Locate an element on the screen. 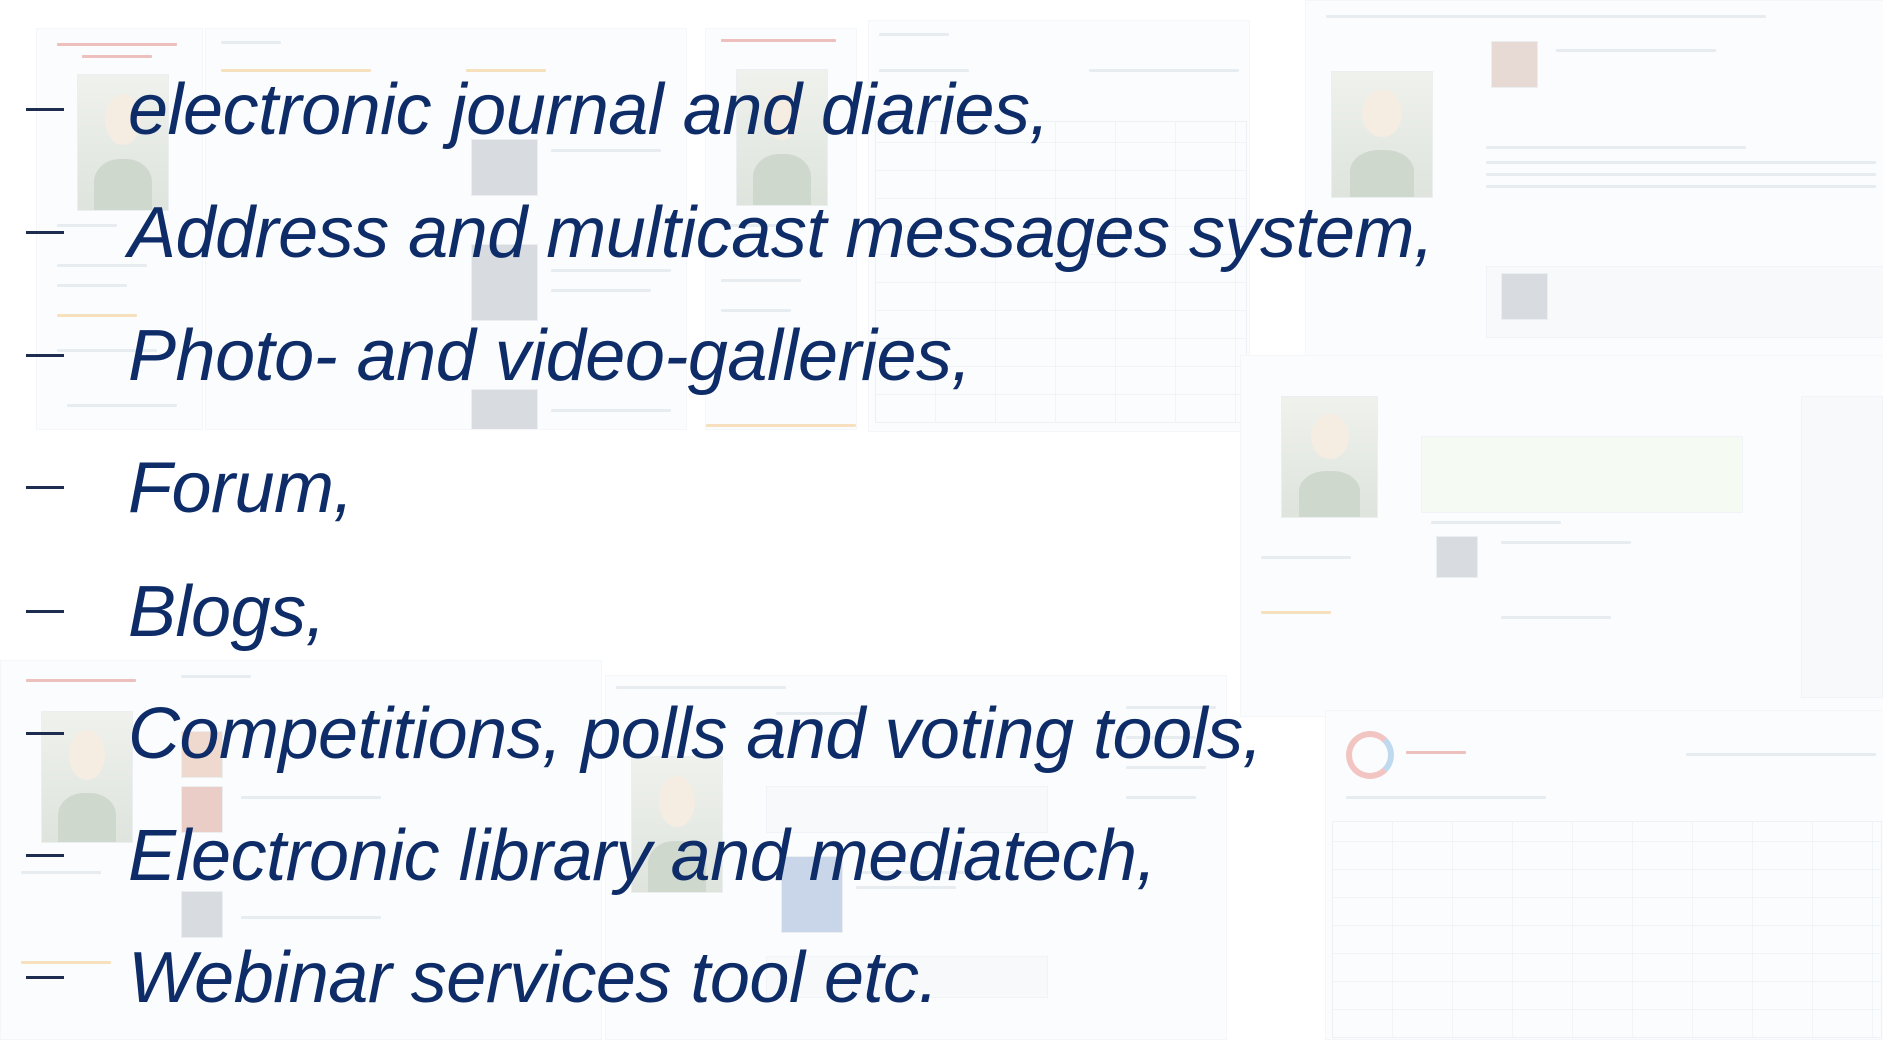 The width and height of the screenshot is (1883, 1040). list-item: Electronic library and mediatech, is located at coordinates (800, 856).